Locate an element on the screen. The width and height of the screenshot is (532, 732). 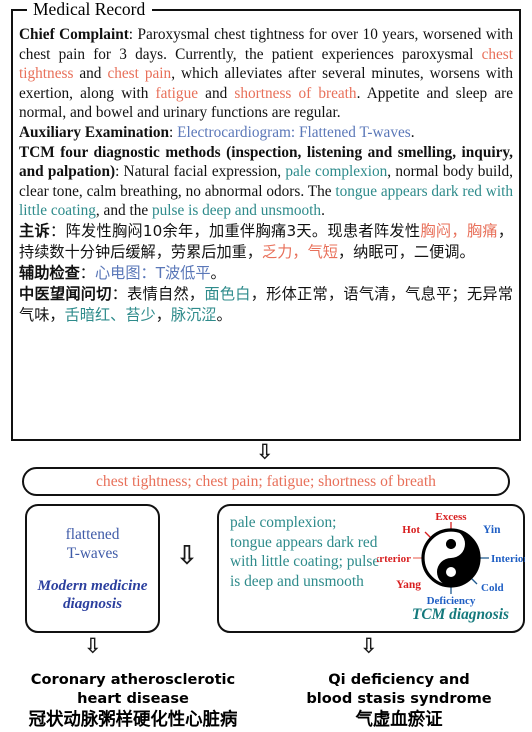
arrow-down-to-modern-conclusion: ⇩ is located at coordinates (93, 646).